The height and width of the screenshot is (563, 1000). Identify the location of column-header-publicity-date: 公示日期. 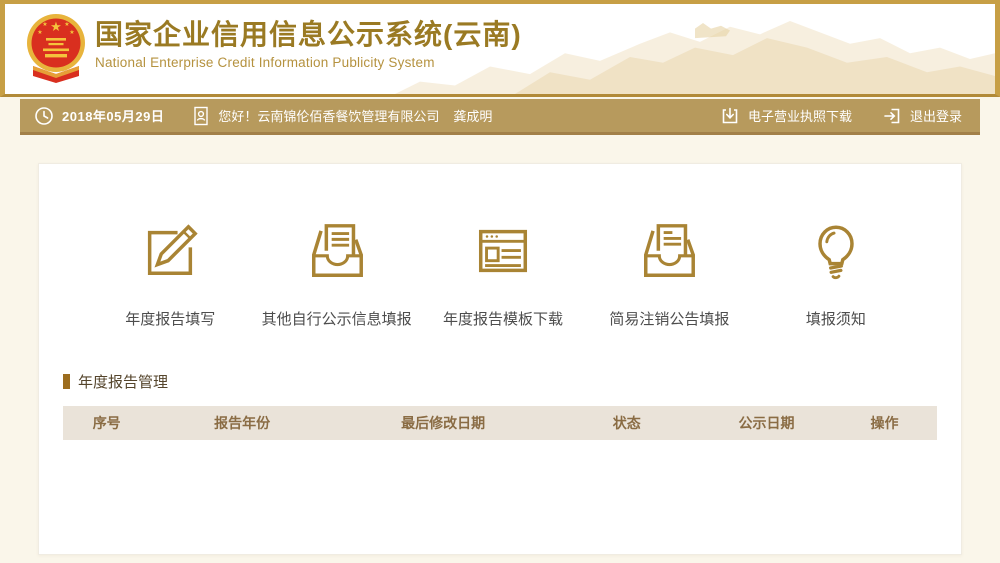
(766, 423).